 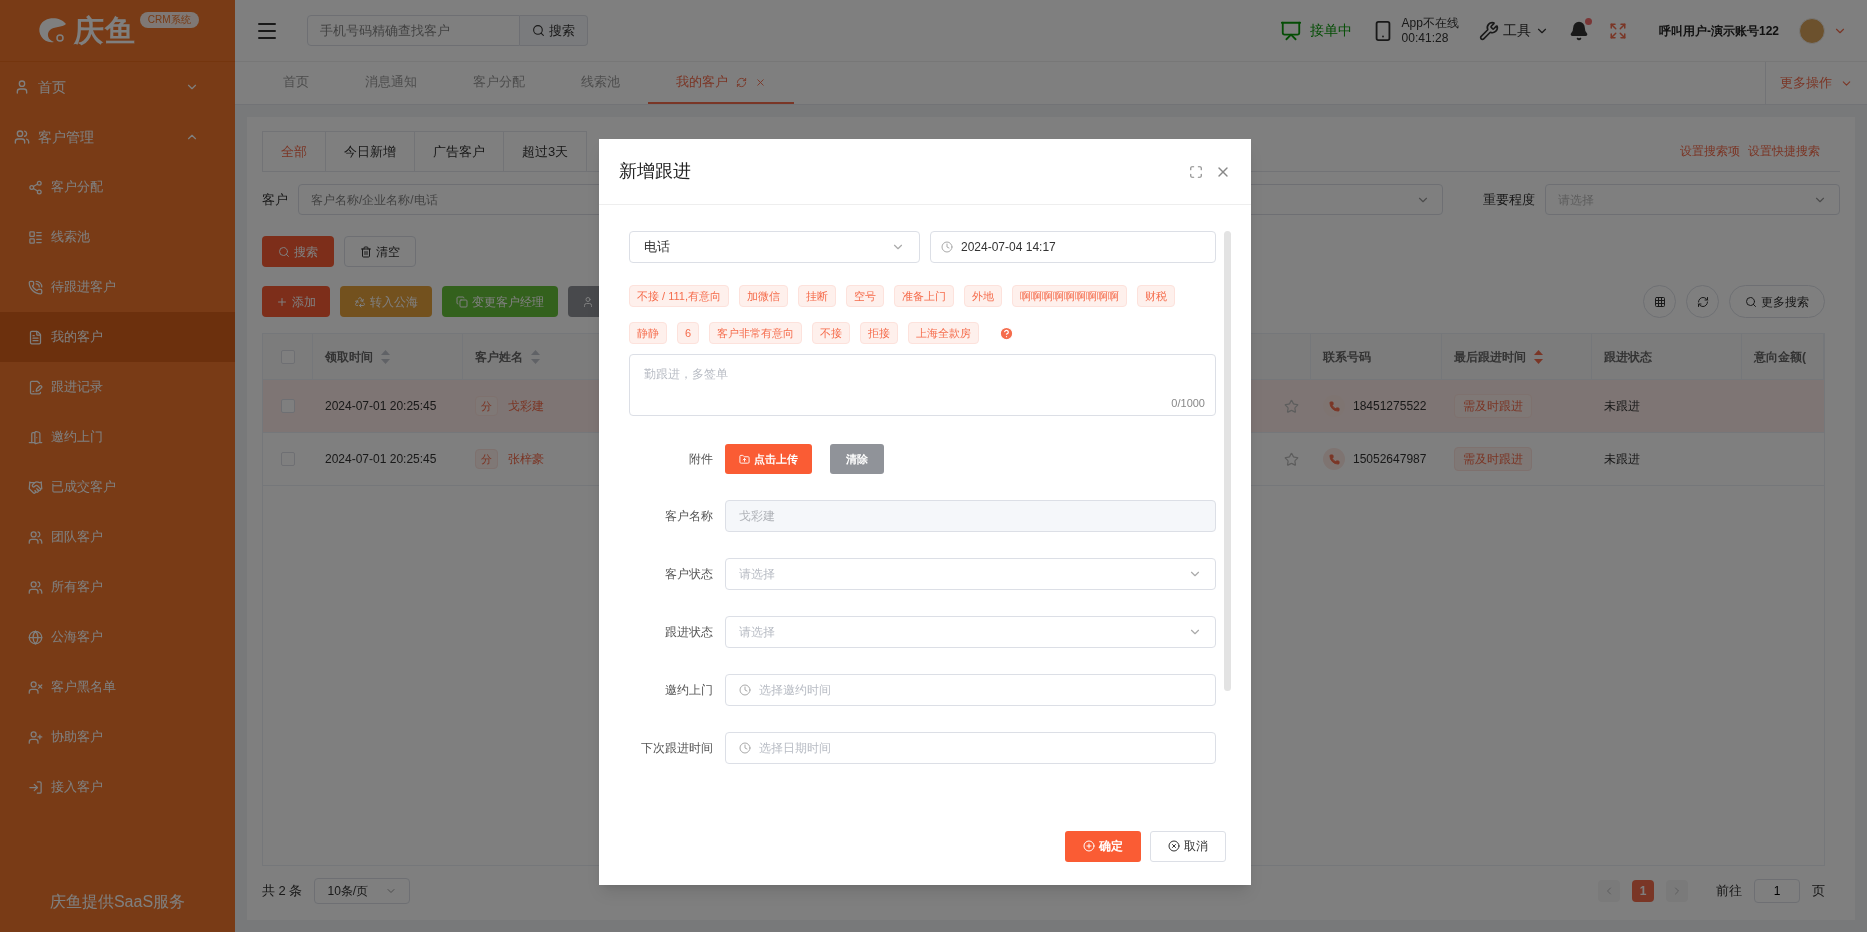 I want to click on field-label: 客户状态, so click(x=688, y=574).